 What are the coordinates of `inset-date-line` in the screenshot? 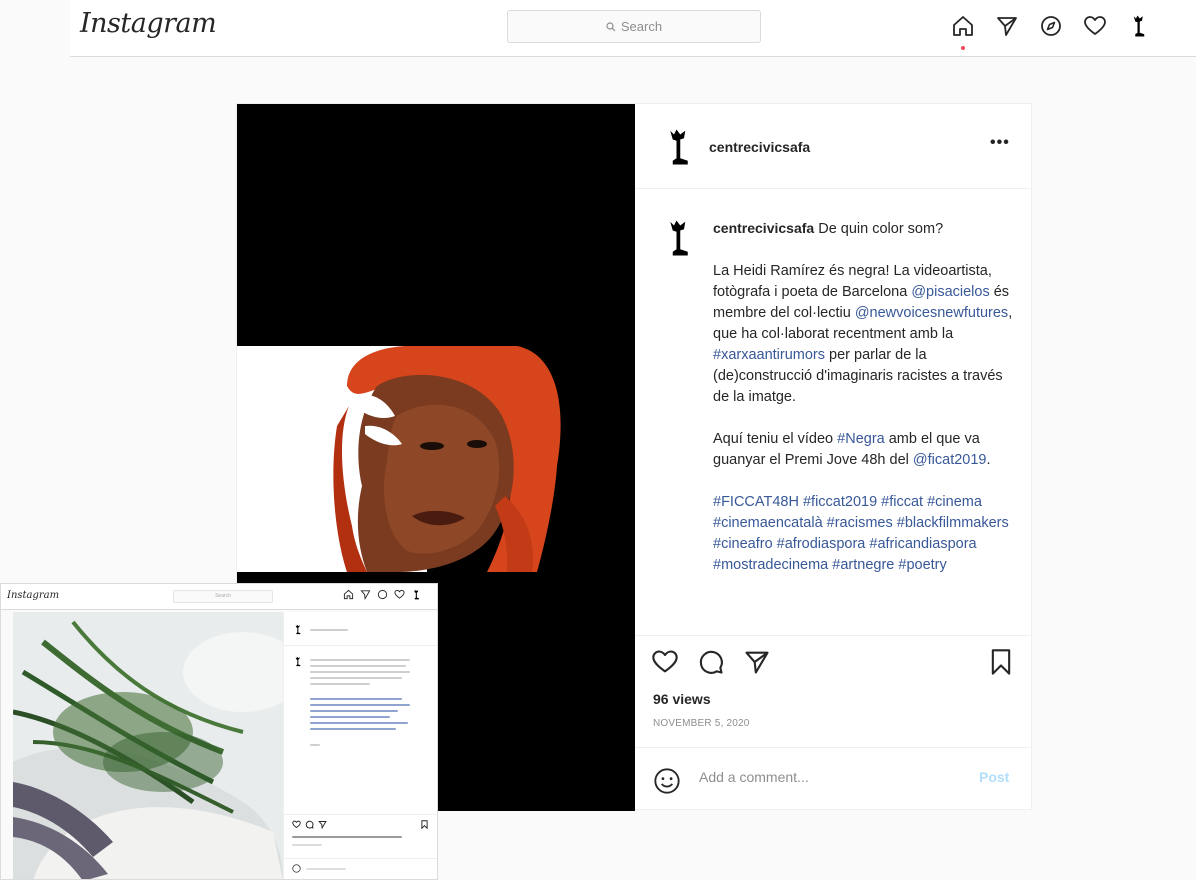 It's located at (307, 845).